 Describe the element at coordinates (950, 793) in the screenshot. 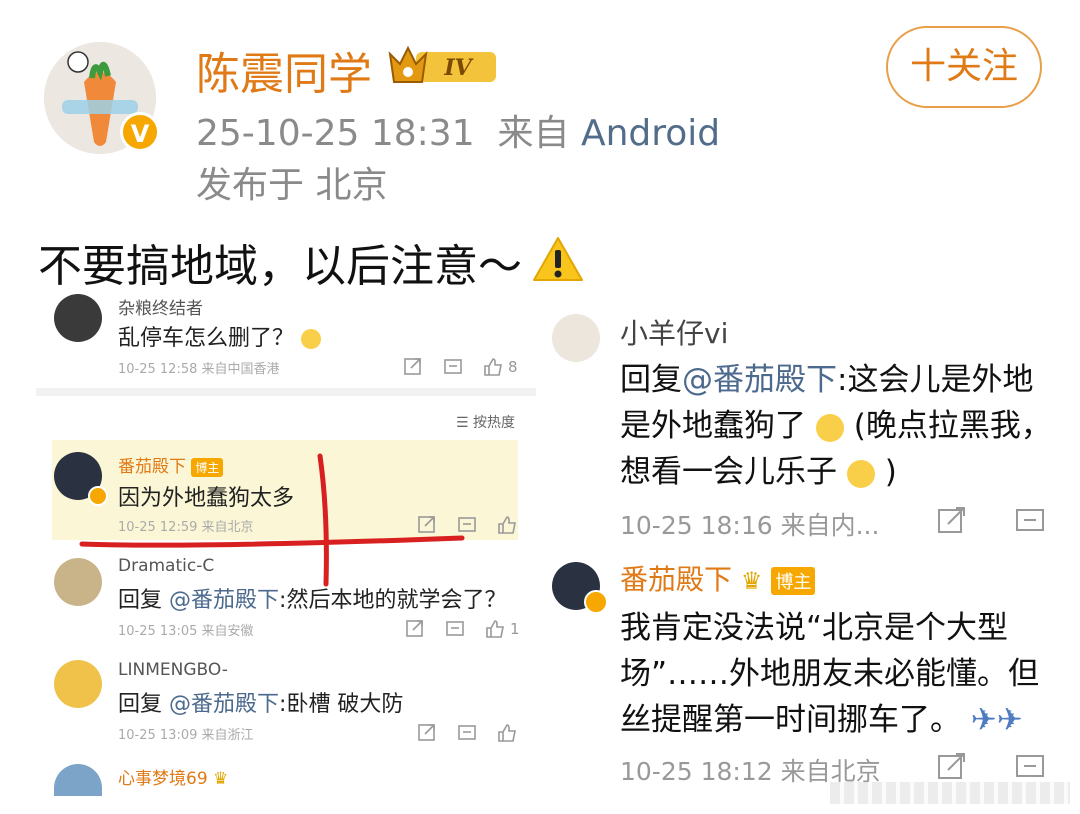

I see `watermark-strip` at that location.